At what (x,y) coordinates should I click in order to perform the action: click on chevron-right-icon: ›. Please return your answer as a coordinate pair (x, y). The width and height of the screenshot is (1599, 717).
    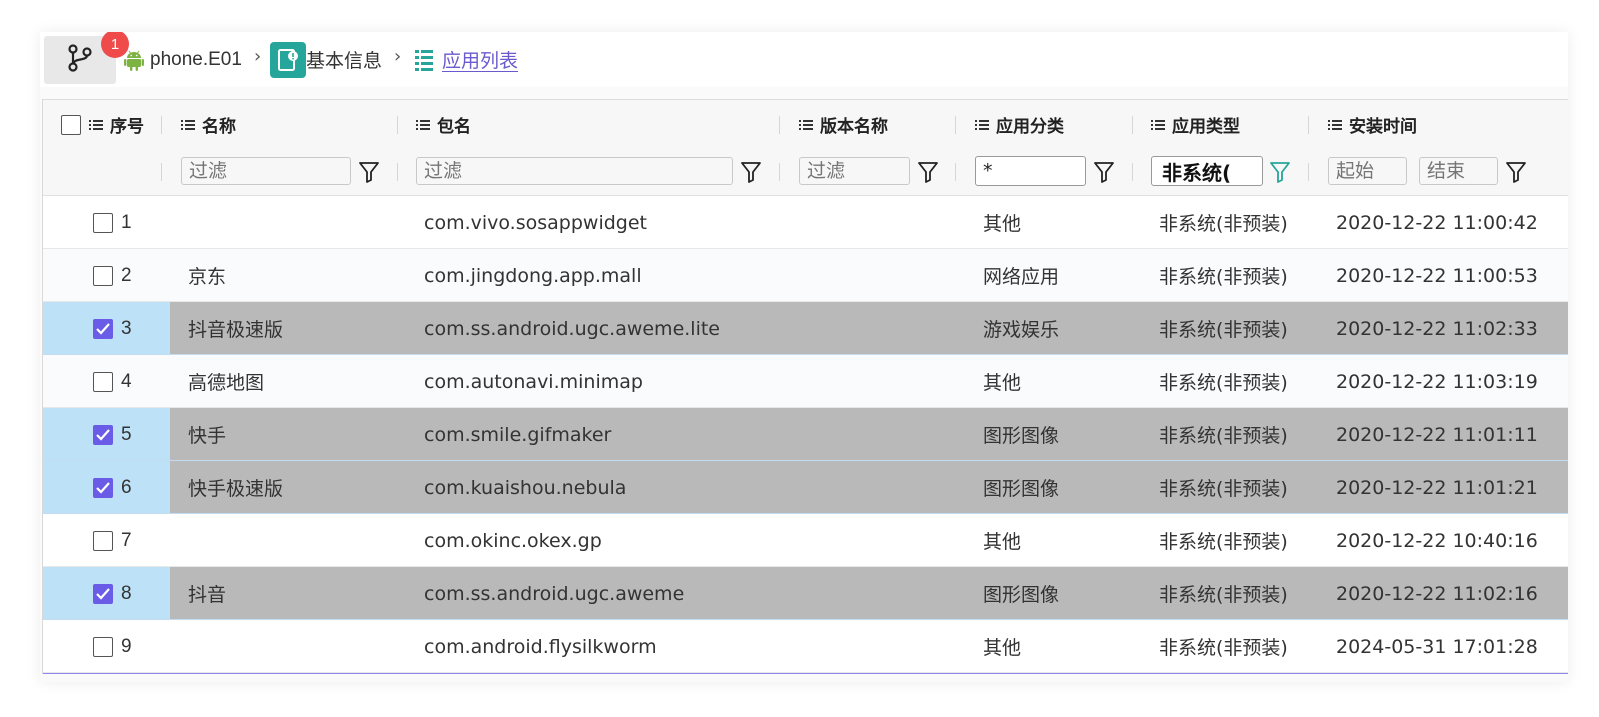
    Looking at the image, I should click on (258, 56).